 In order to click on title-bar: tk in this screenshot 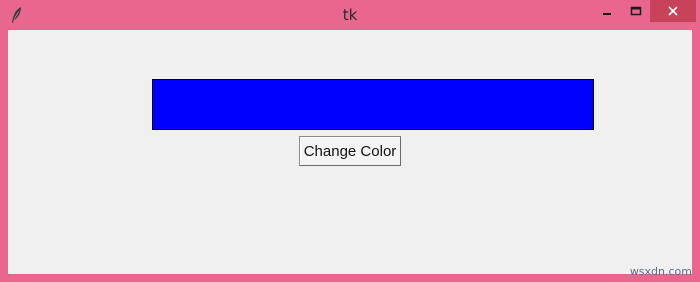, I will do `click(350, 15)`.